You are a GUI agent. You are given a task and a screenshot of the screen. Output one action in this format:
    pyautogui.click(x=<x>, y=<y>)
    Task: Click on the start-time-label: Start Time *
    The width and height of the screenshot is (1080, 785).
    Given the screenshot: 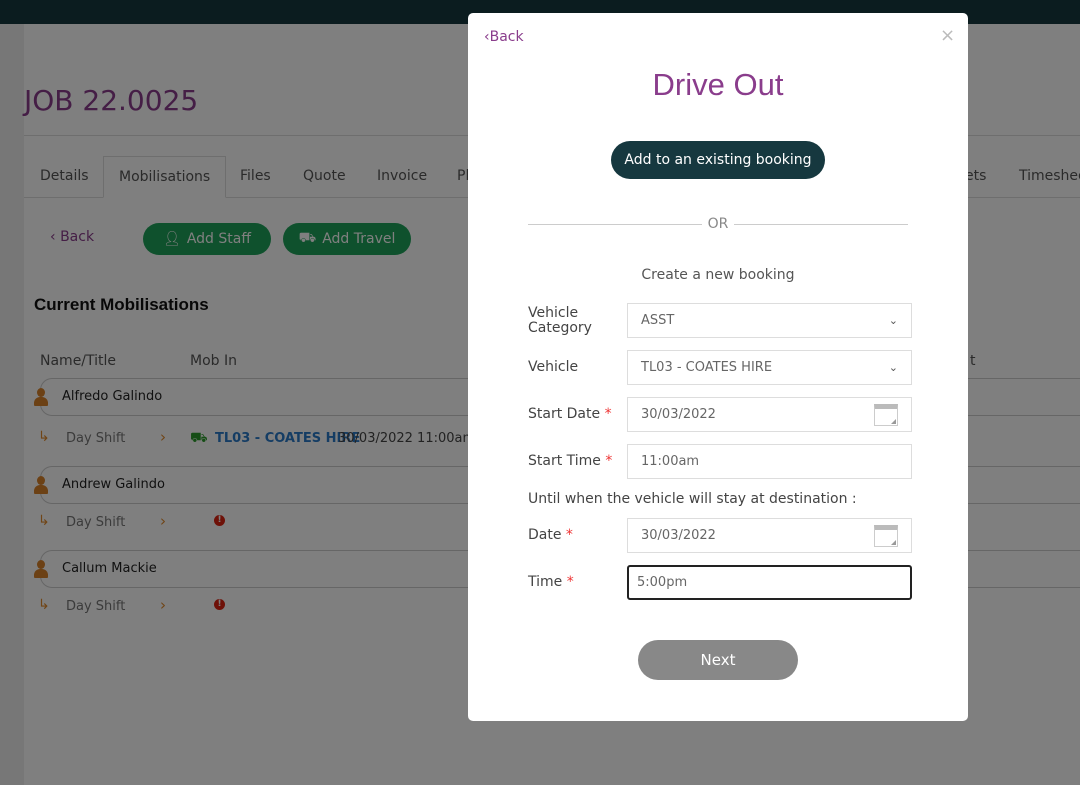 What is the action you would take?
    pyautogui.click(x=570, y=461)
    